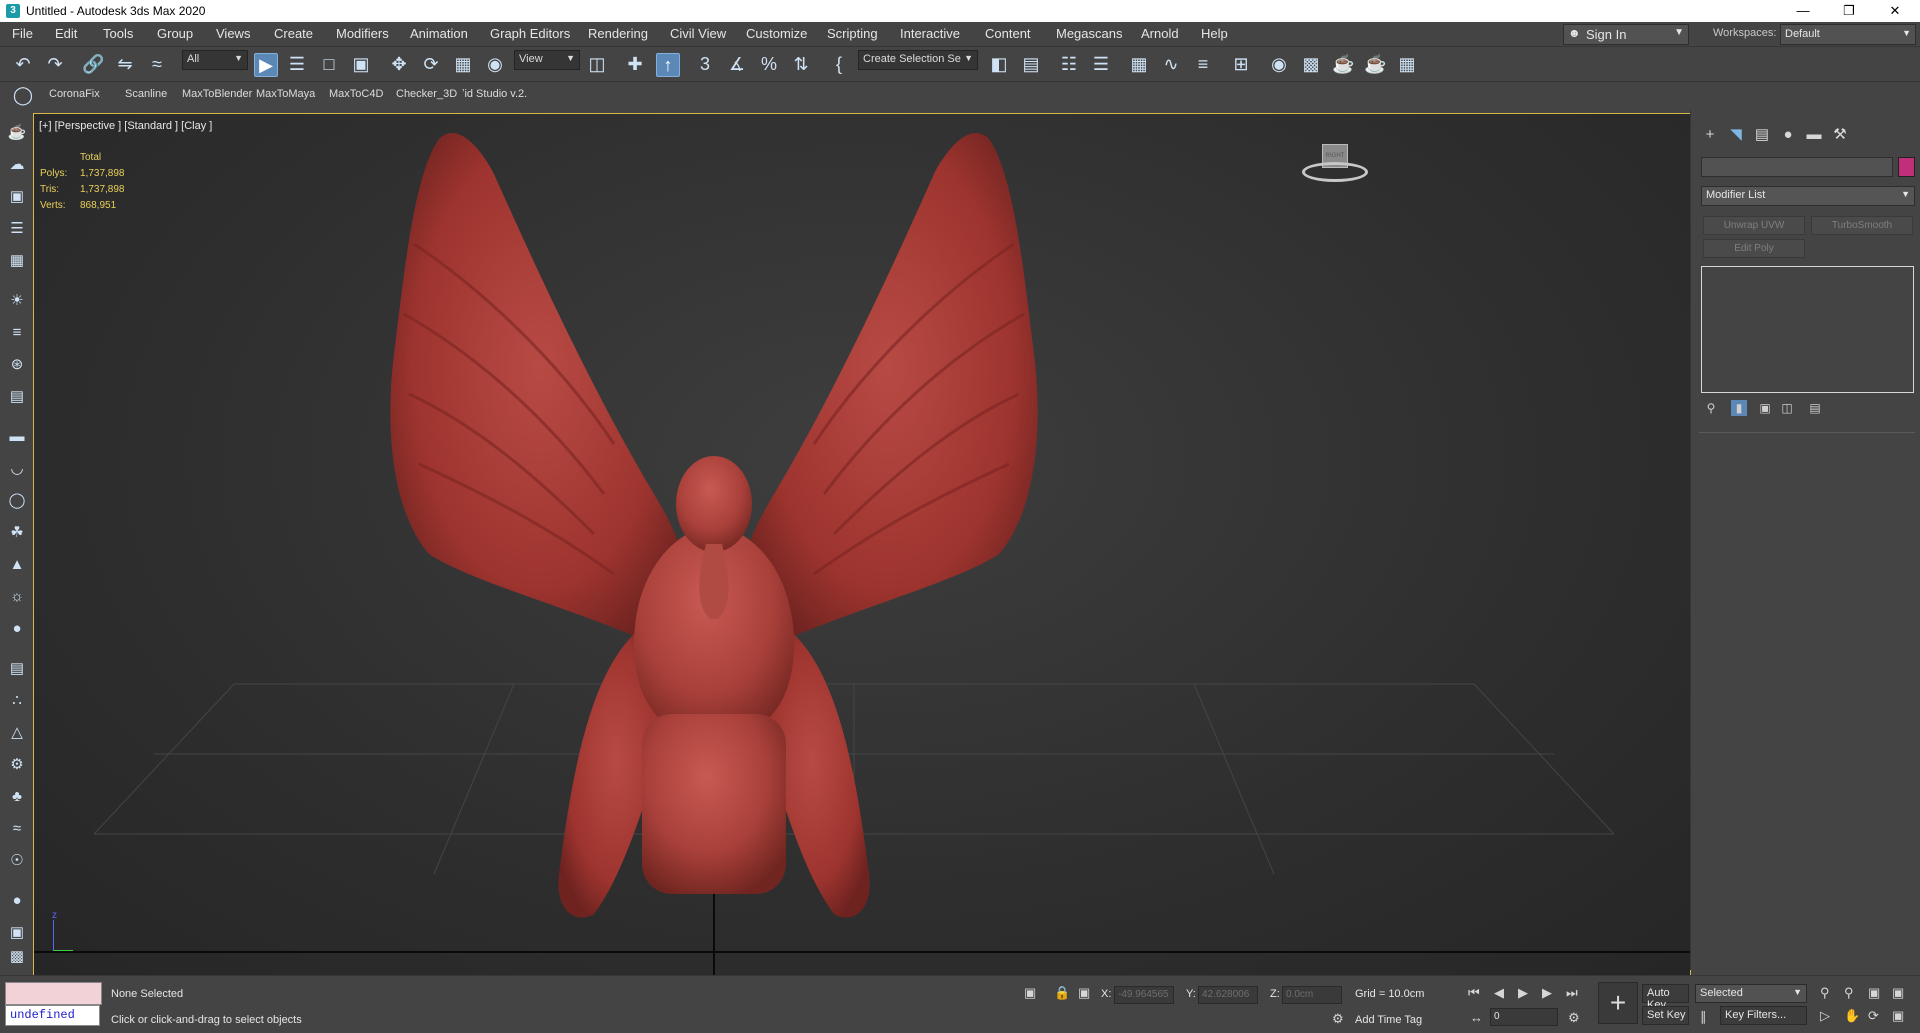  I want to click on sliders-icon: ≡, so click(17, 333).